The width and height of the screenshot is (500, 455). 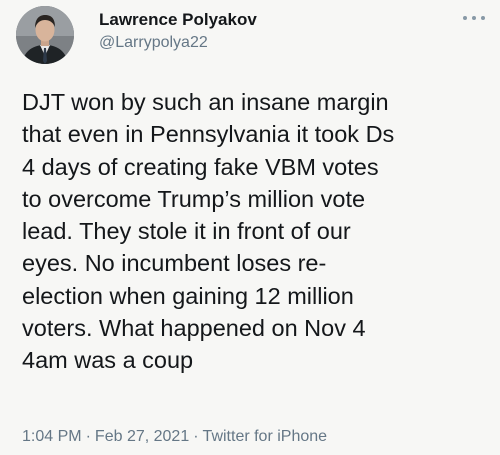 I want to click on avatar, so click(x=45, y=35).